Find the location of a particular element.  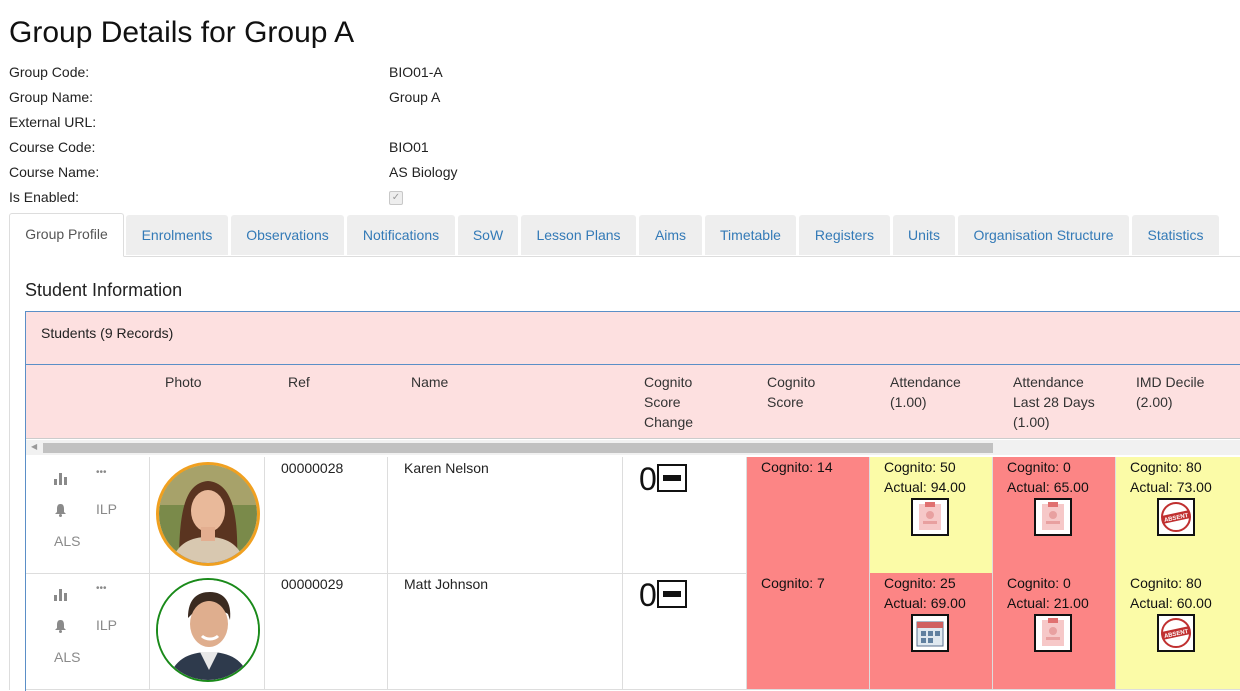

column-header-ref: Ref is located at coordinates (299, 382).